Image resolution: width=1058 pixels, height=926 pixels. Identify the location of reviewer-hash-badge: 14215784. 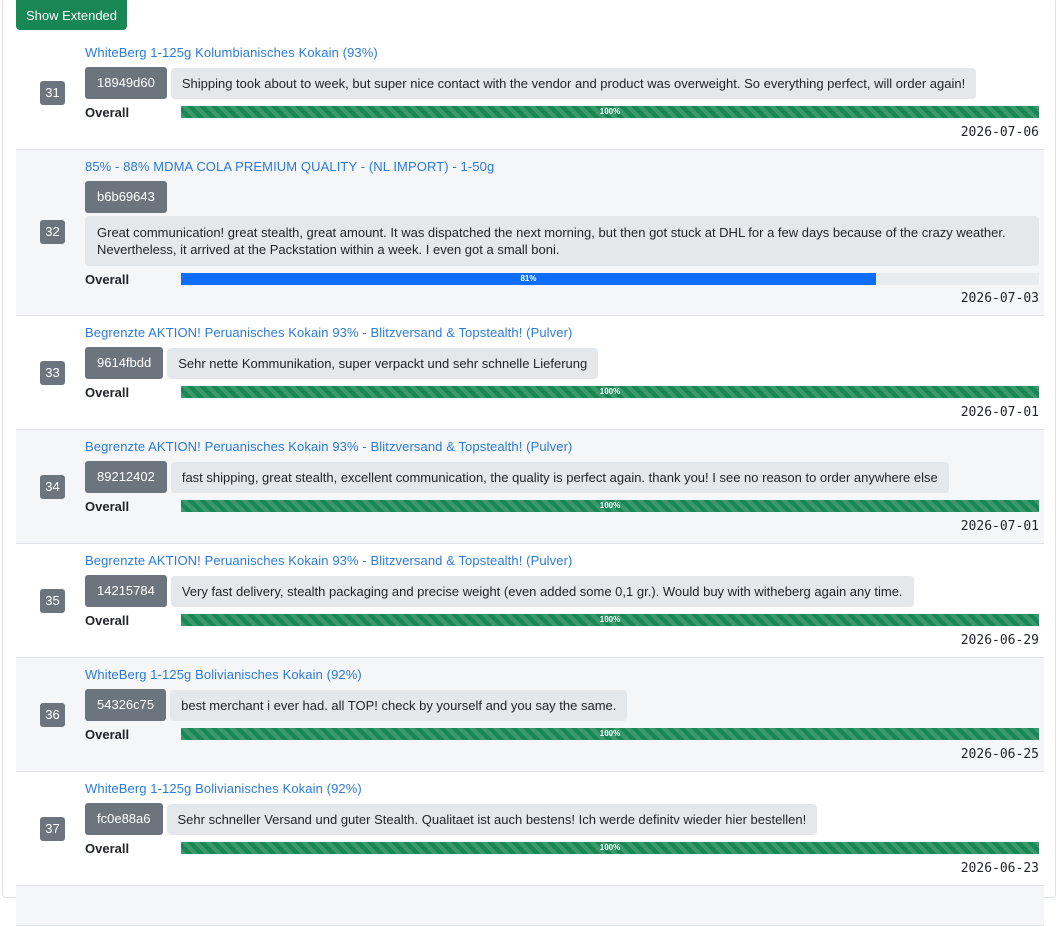
(126, 591).